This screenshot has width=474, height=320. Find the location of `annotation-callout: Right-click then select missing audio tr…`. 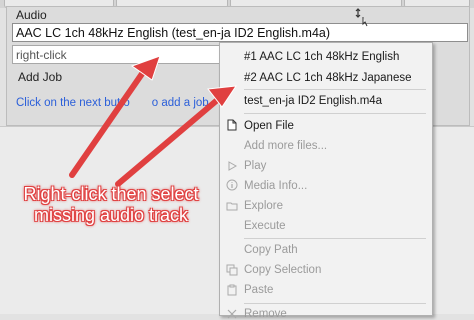

annotation-callout: Right-click then select missing audio tr… is located at coordinates (111, 204).